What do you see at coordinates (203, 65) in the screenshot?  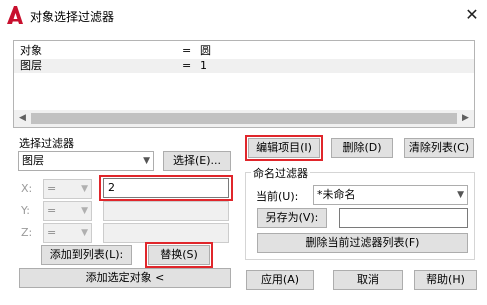 I see `list-item-value: 1` at bounding box center [203, 65].